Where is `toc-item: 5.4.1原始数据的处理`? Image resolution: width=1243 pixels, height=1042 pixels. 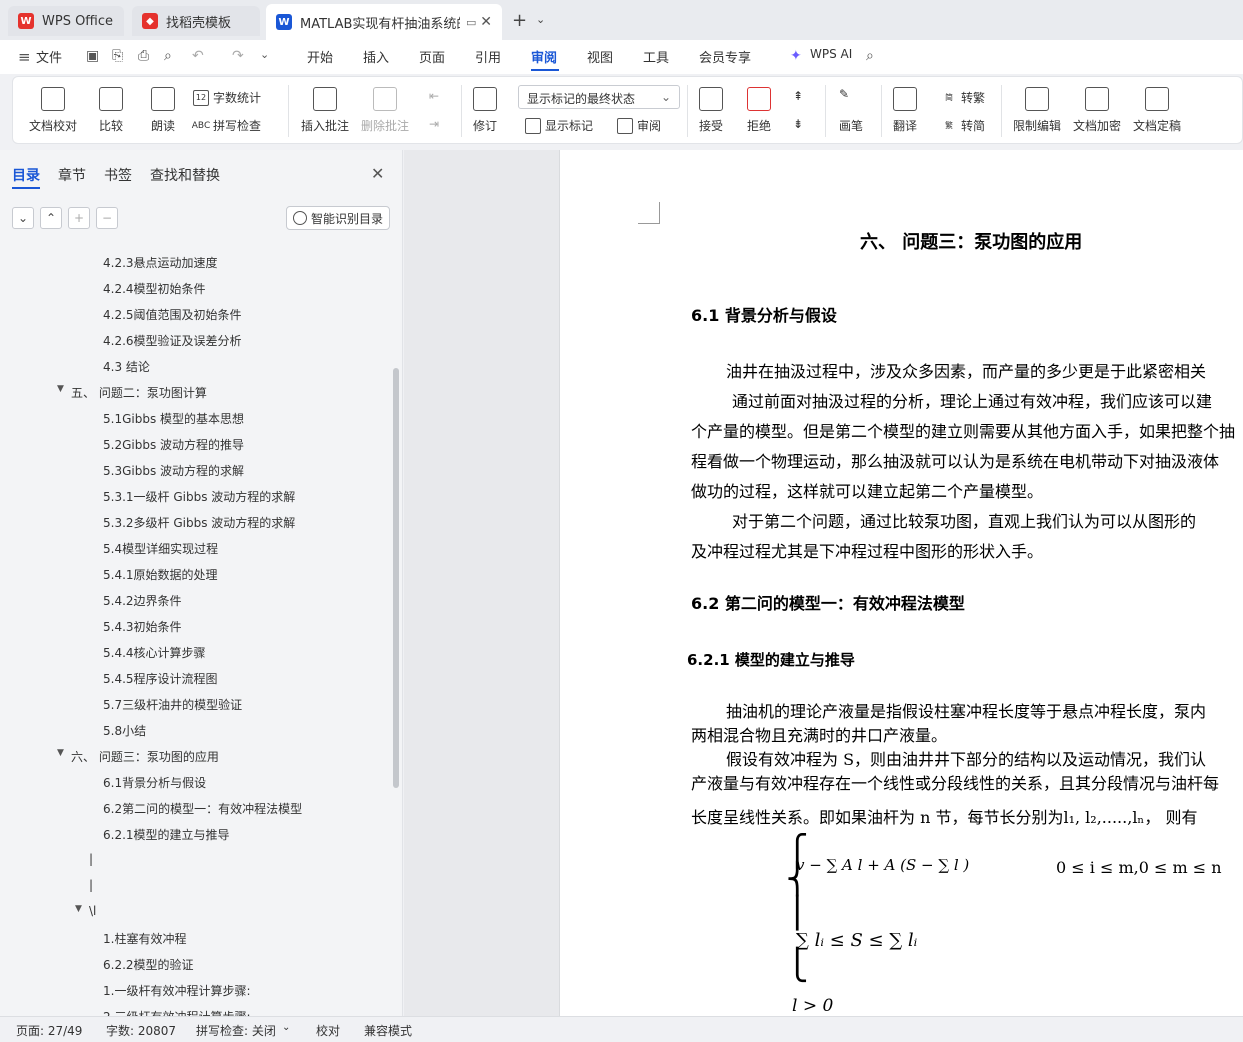 toc-item: 5.4.1原始数据的处理 is located at coordinates (160, 574).